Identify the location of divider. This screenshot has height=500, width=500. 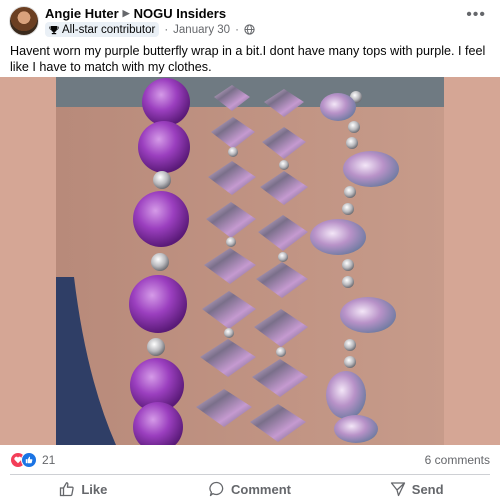
(250, 474).